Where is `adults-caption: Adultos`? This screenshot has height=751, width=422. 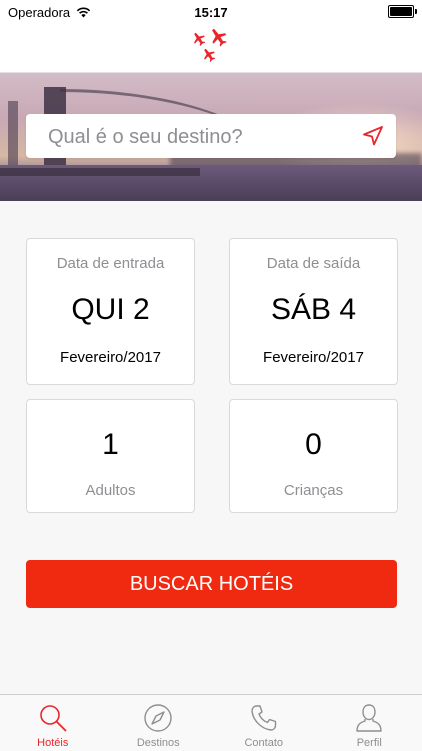 adults-caption: Adultos is located at coordinates (110, 490).